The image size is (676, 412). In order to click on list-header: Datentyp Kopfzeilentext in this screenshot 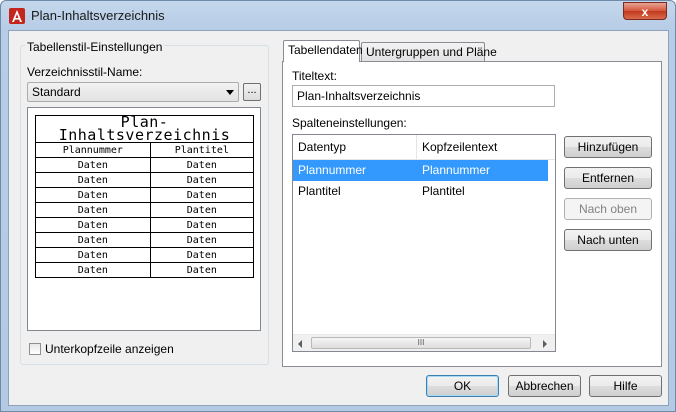, I will do `click(424, 147)`.